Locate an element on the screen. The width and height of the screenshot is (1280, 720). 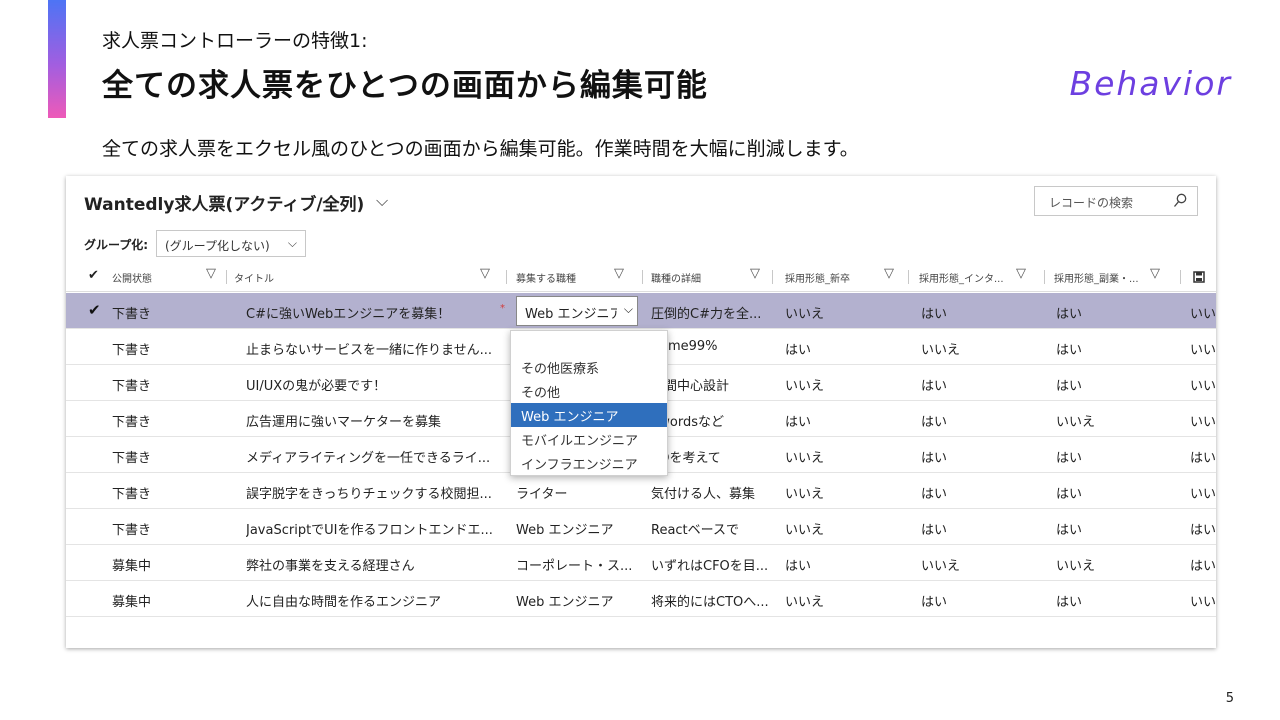
column-header-new-grad: 採用形態_新卒 is located at coordinates (817, 277).